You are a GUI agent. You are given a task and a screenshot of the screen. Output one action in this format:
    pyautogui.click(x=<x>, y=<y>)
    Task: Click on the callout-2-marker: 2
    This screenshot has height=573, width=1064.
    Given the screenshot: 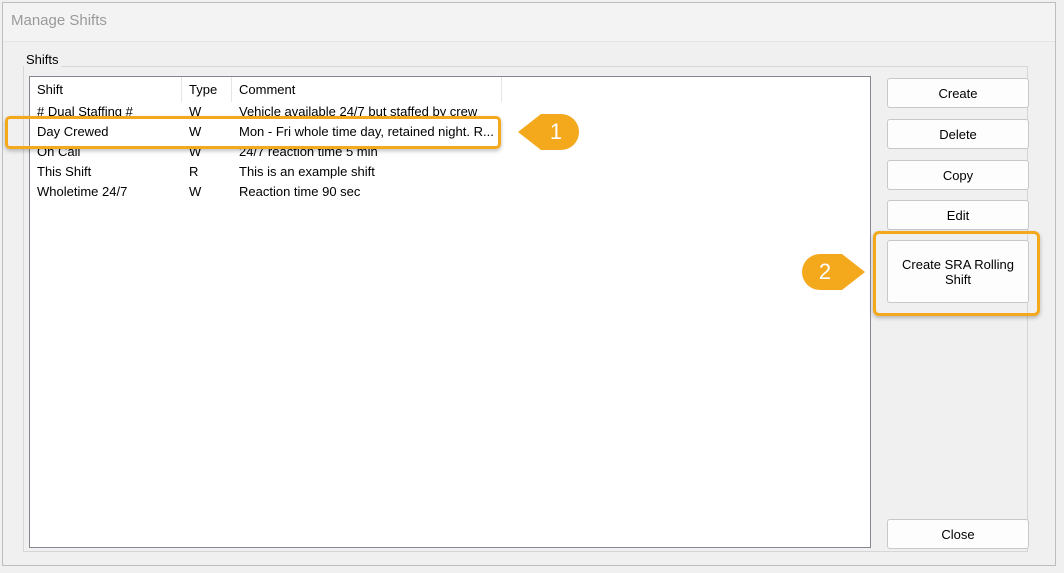 What is the action you would take?
    pyautogui.click(x=833, y=272)
    